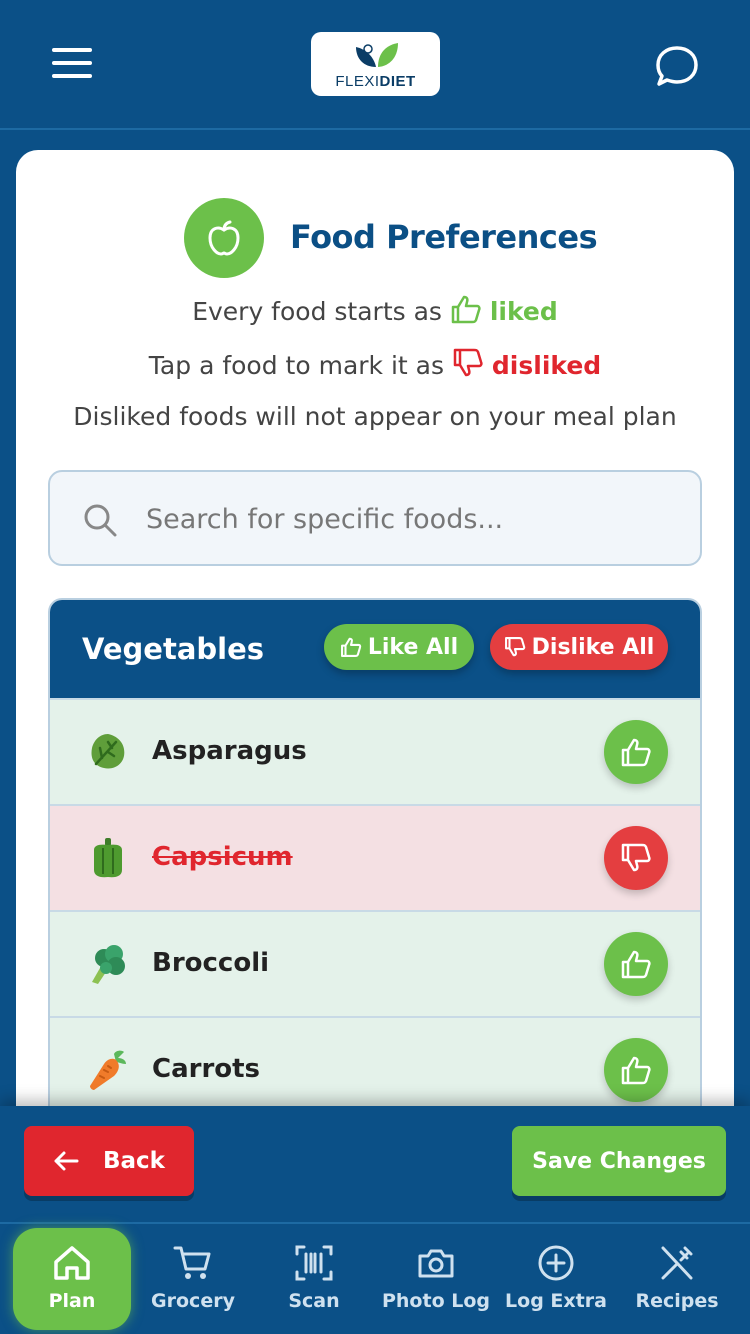 This screenshot has height=1334, width=750. What do you see at coordinates (413, 647) in the screenshot?
I see `like-all-label: Like All` at bounding box center [413, 647].